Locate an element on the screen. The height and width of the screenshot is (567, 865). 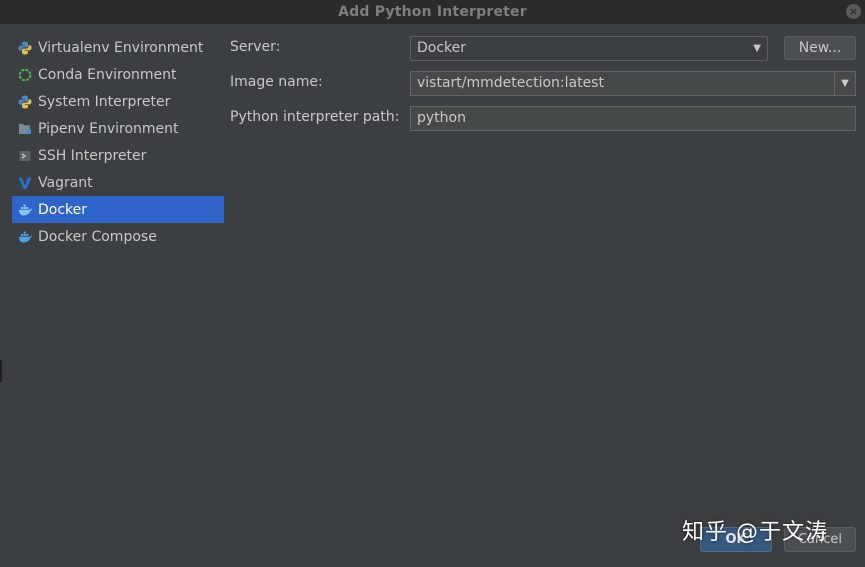
watermark-text: 知乎 @于文涛 is located at coordinates (755, 532).